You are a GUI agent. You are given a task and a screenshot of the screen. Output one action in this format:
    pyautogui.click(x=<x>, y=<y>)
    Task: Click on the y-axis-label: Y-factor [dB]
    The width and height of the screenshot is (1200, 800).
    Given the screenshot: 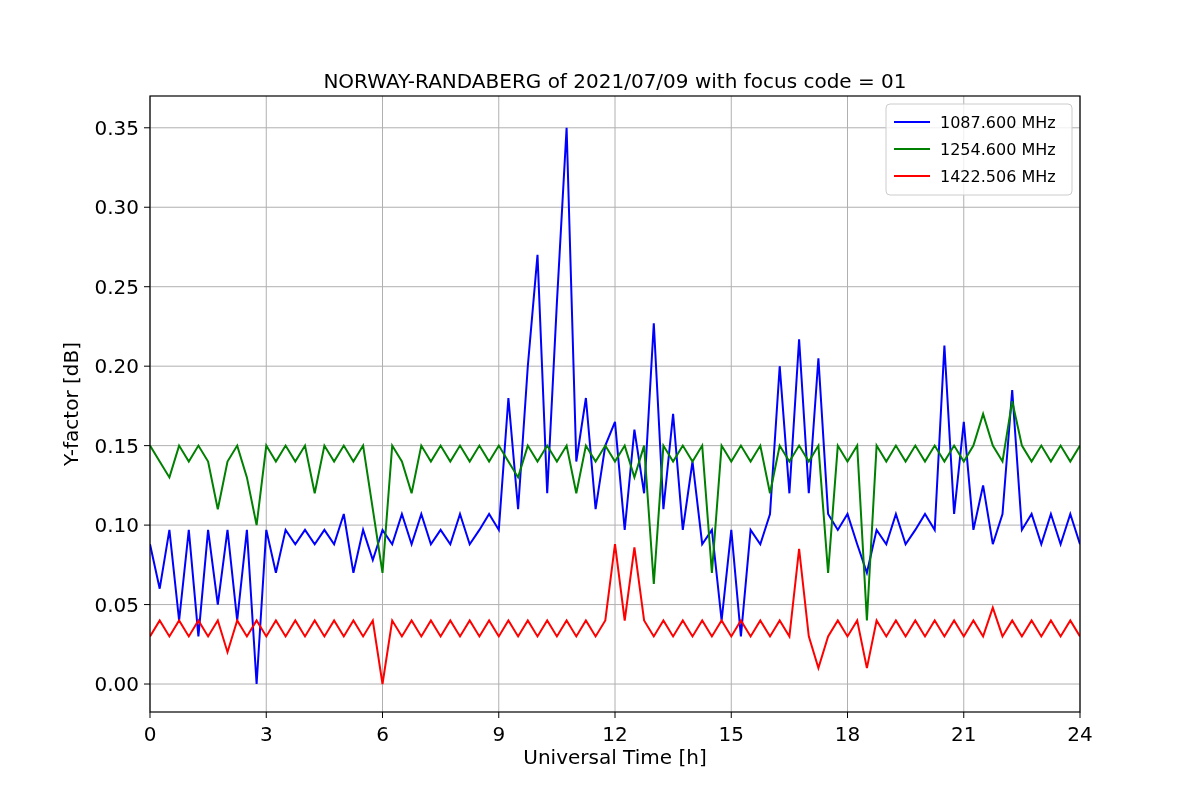 What is the action you would take?
    pyautogui.click(x=71, y=404)
    